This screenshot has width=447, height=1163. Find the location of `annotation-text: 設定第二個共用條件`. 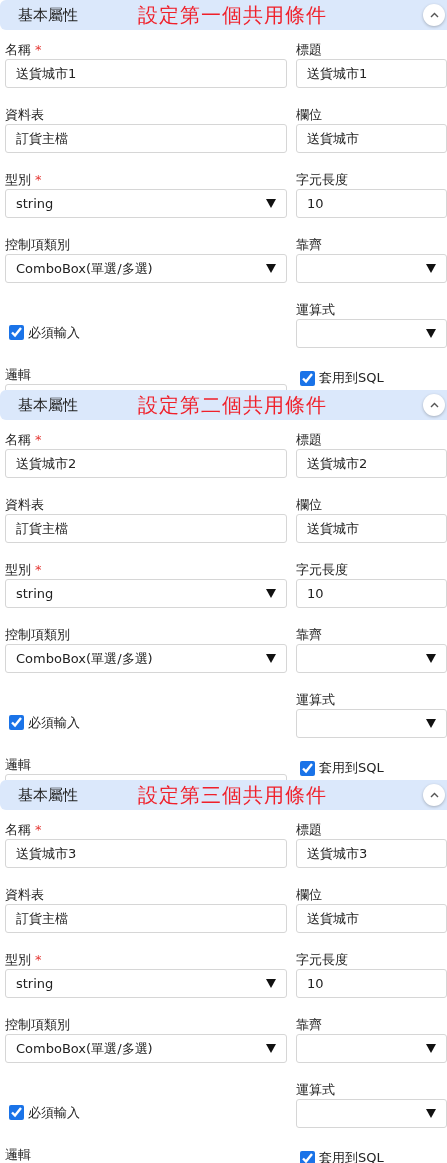

annotation-text: 設定第二個共用條件 is located at coordinates (232, 405).